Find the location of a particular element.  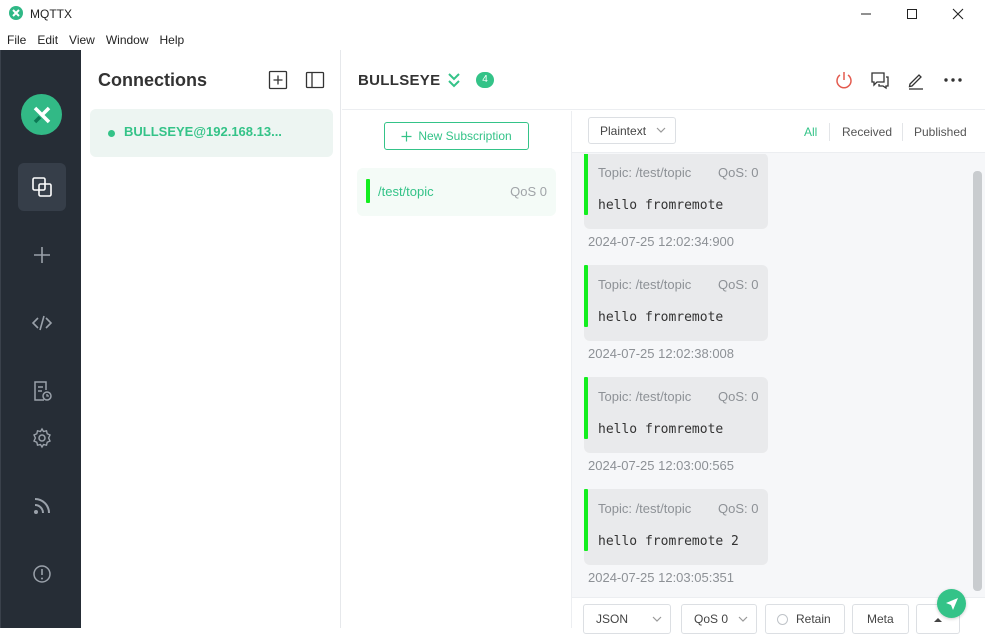

minimize-button is located at coordinates (866, 14).